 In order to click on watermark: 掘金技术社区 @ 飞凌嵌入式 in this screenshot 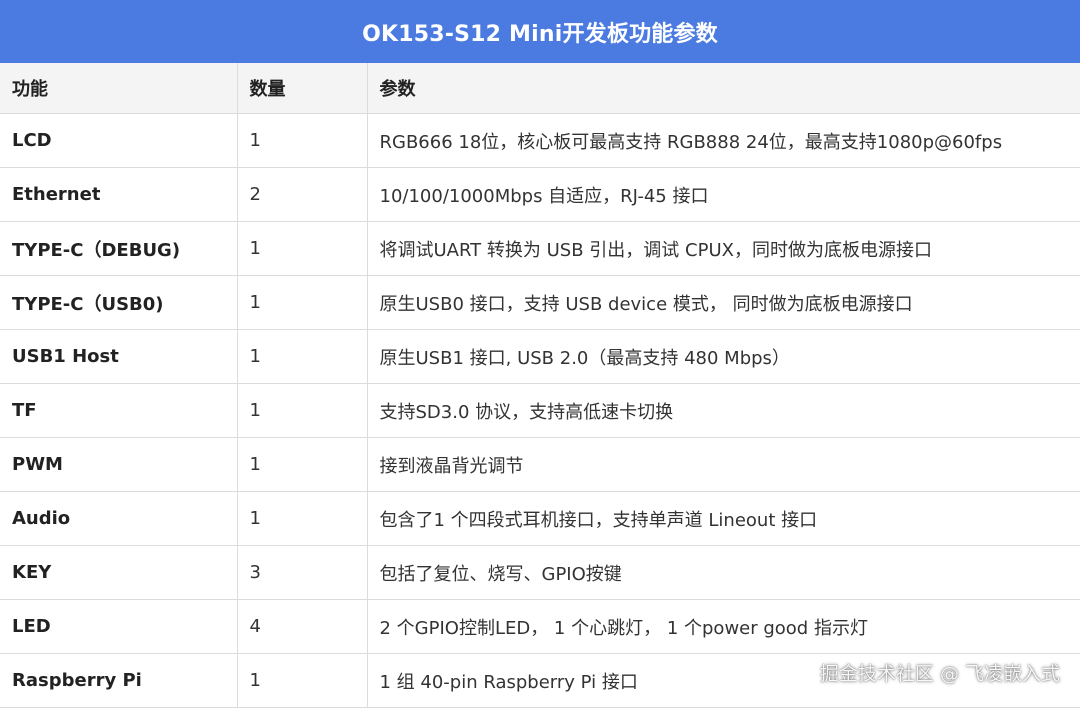, I will do `click(939, 674)`.